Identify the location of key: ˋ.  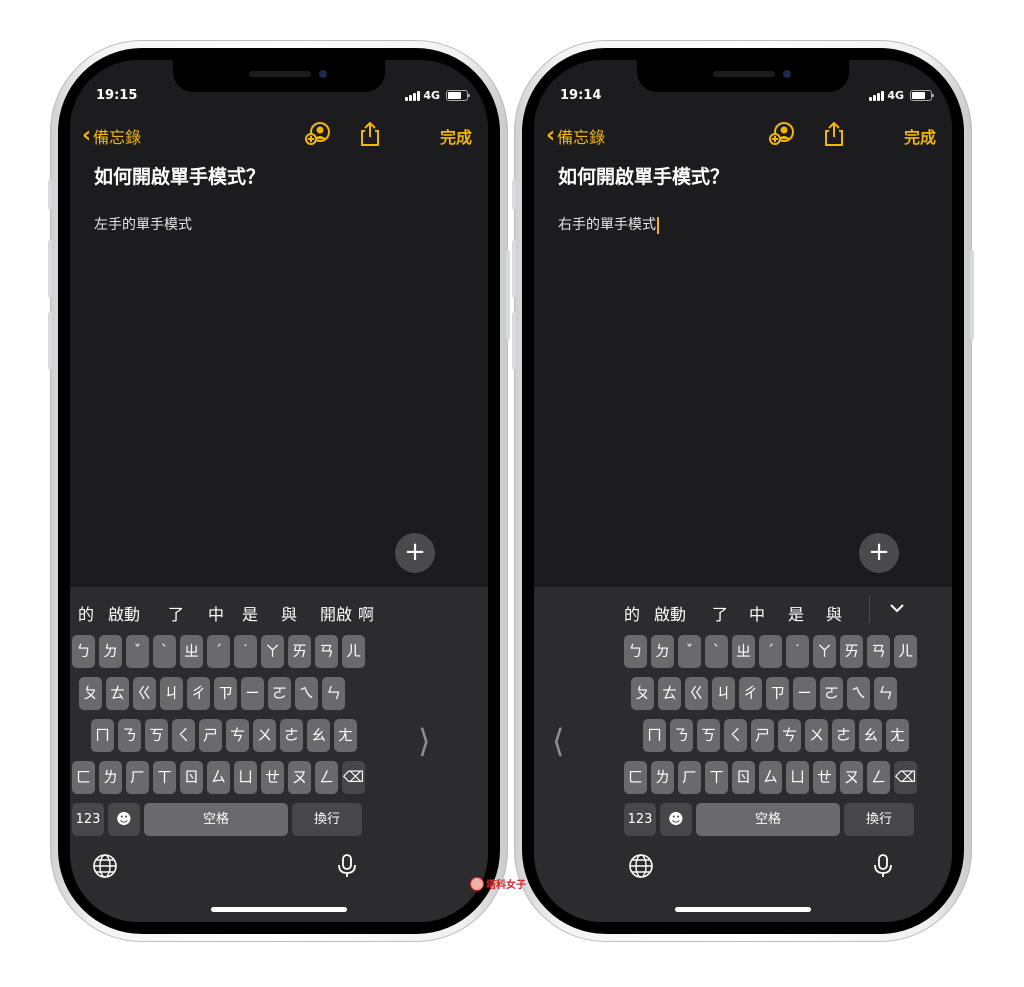
(716, 651).